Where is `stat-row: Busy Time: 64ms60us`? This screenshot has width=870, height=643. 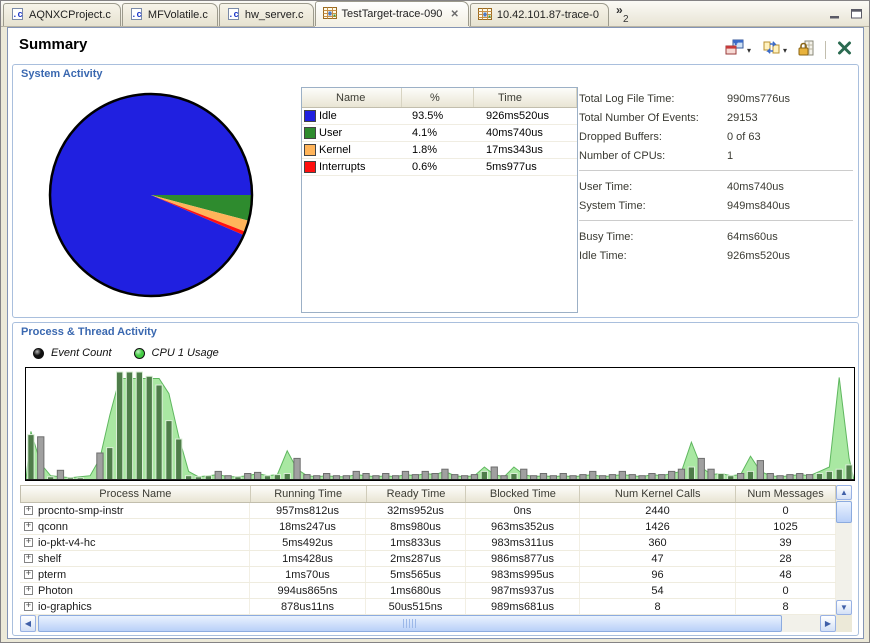 stat-row: Busy Time: 64ms60us is located at coordinates (716, 236).